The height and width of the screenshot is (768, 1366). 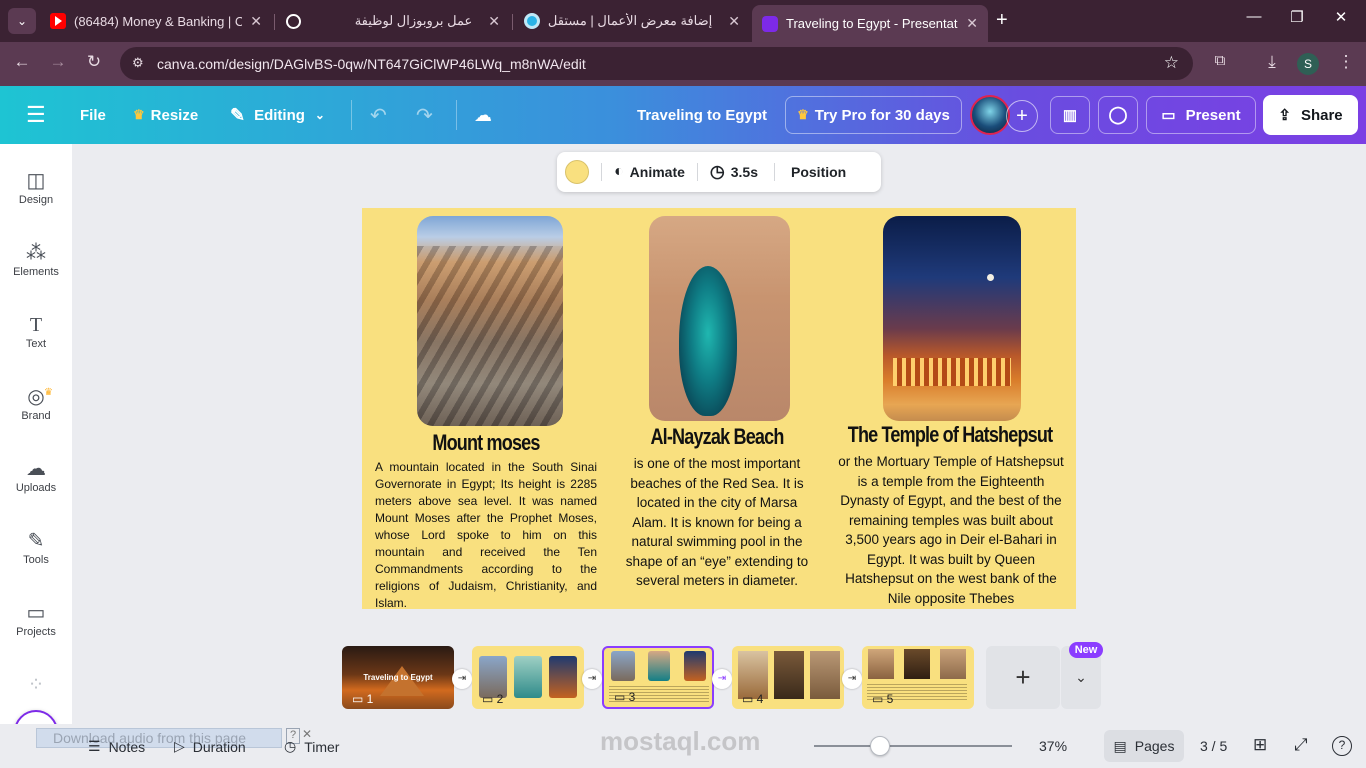 What do you see at coordinates (577, 172) in the screenshot?
I see `background-color-swatch` at bounding box center [577, 172].